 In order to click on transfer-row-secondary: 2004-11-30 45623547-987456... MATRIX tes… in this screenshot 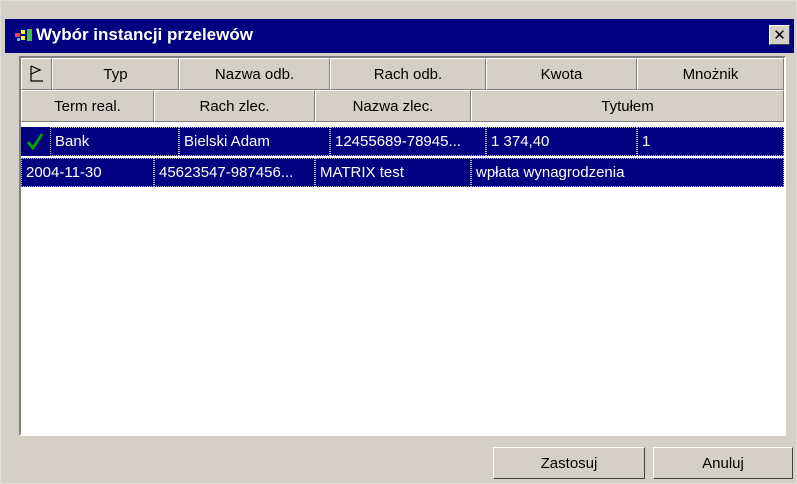, I will do `click(402, 172)`.